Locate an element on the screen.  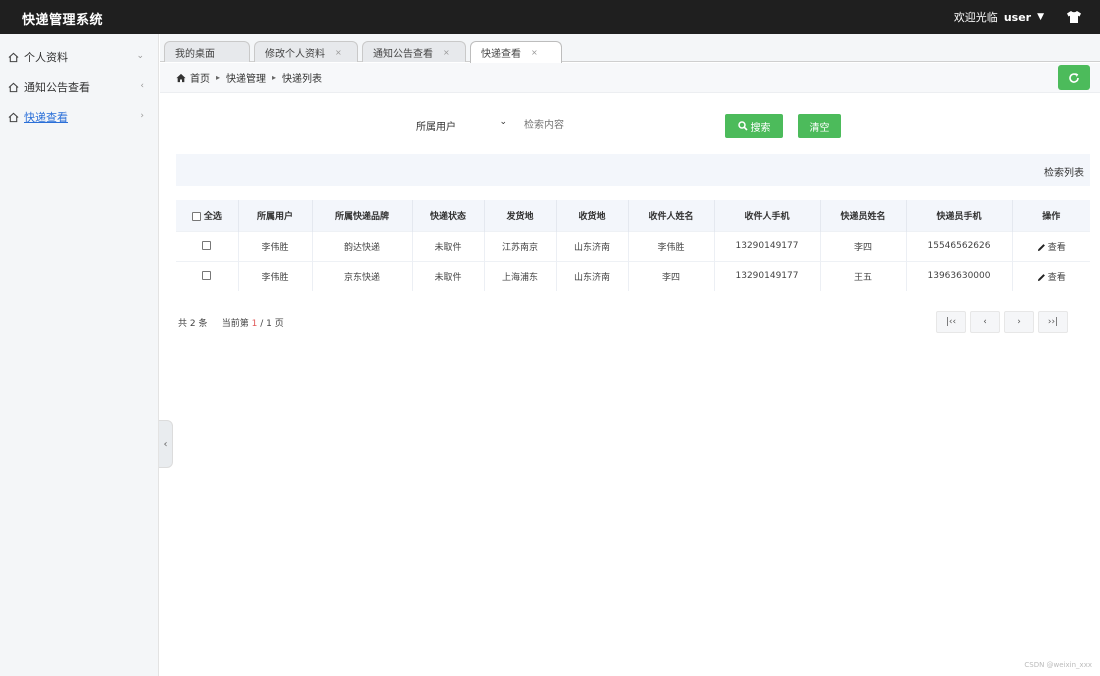
sidebar-item-express: 快递查看 › is located at coordinates (79, 117).